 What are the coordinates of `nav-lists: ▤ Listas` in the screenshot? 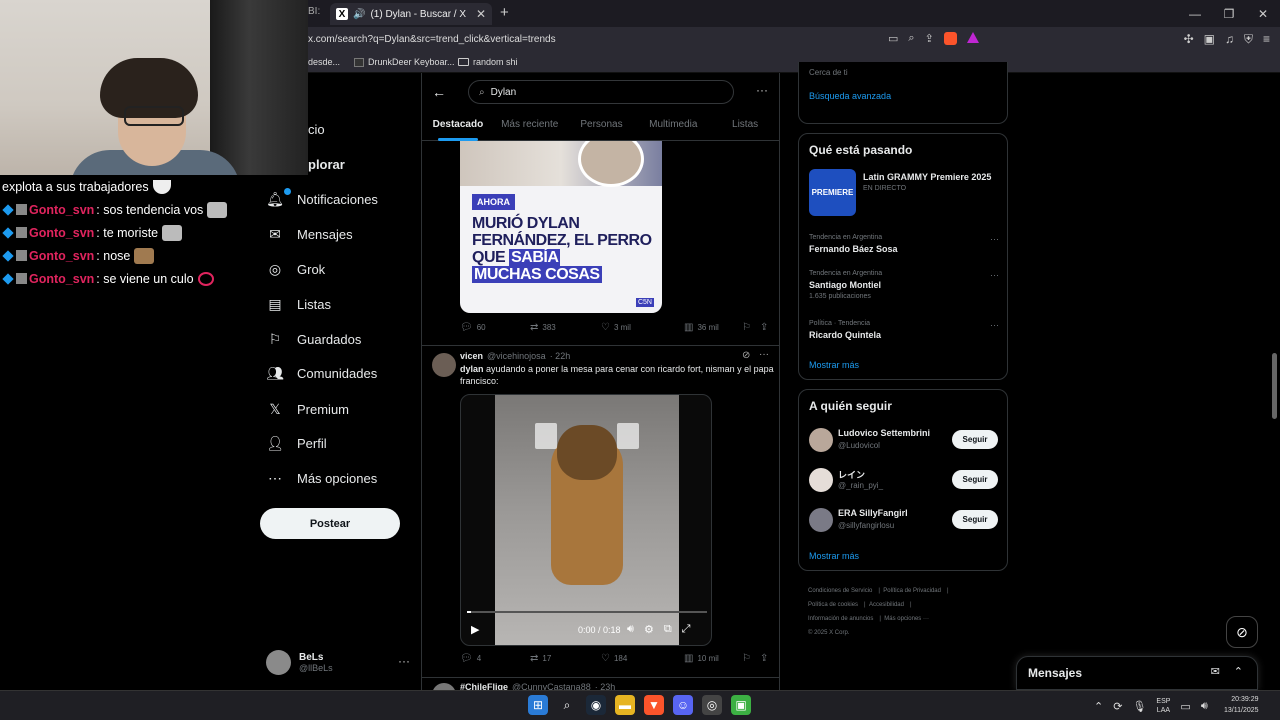 It's located at (295, 304).